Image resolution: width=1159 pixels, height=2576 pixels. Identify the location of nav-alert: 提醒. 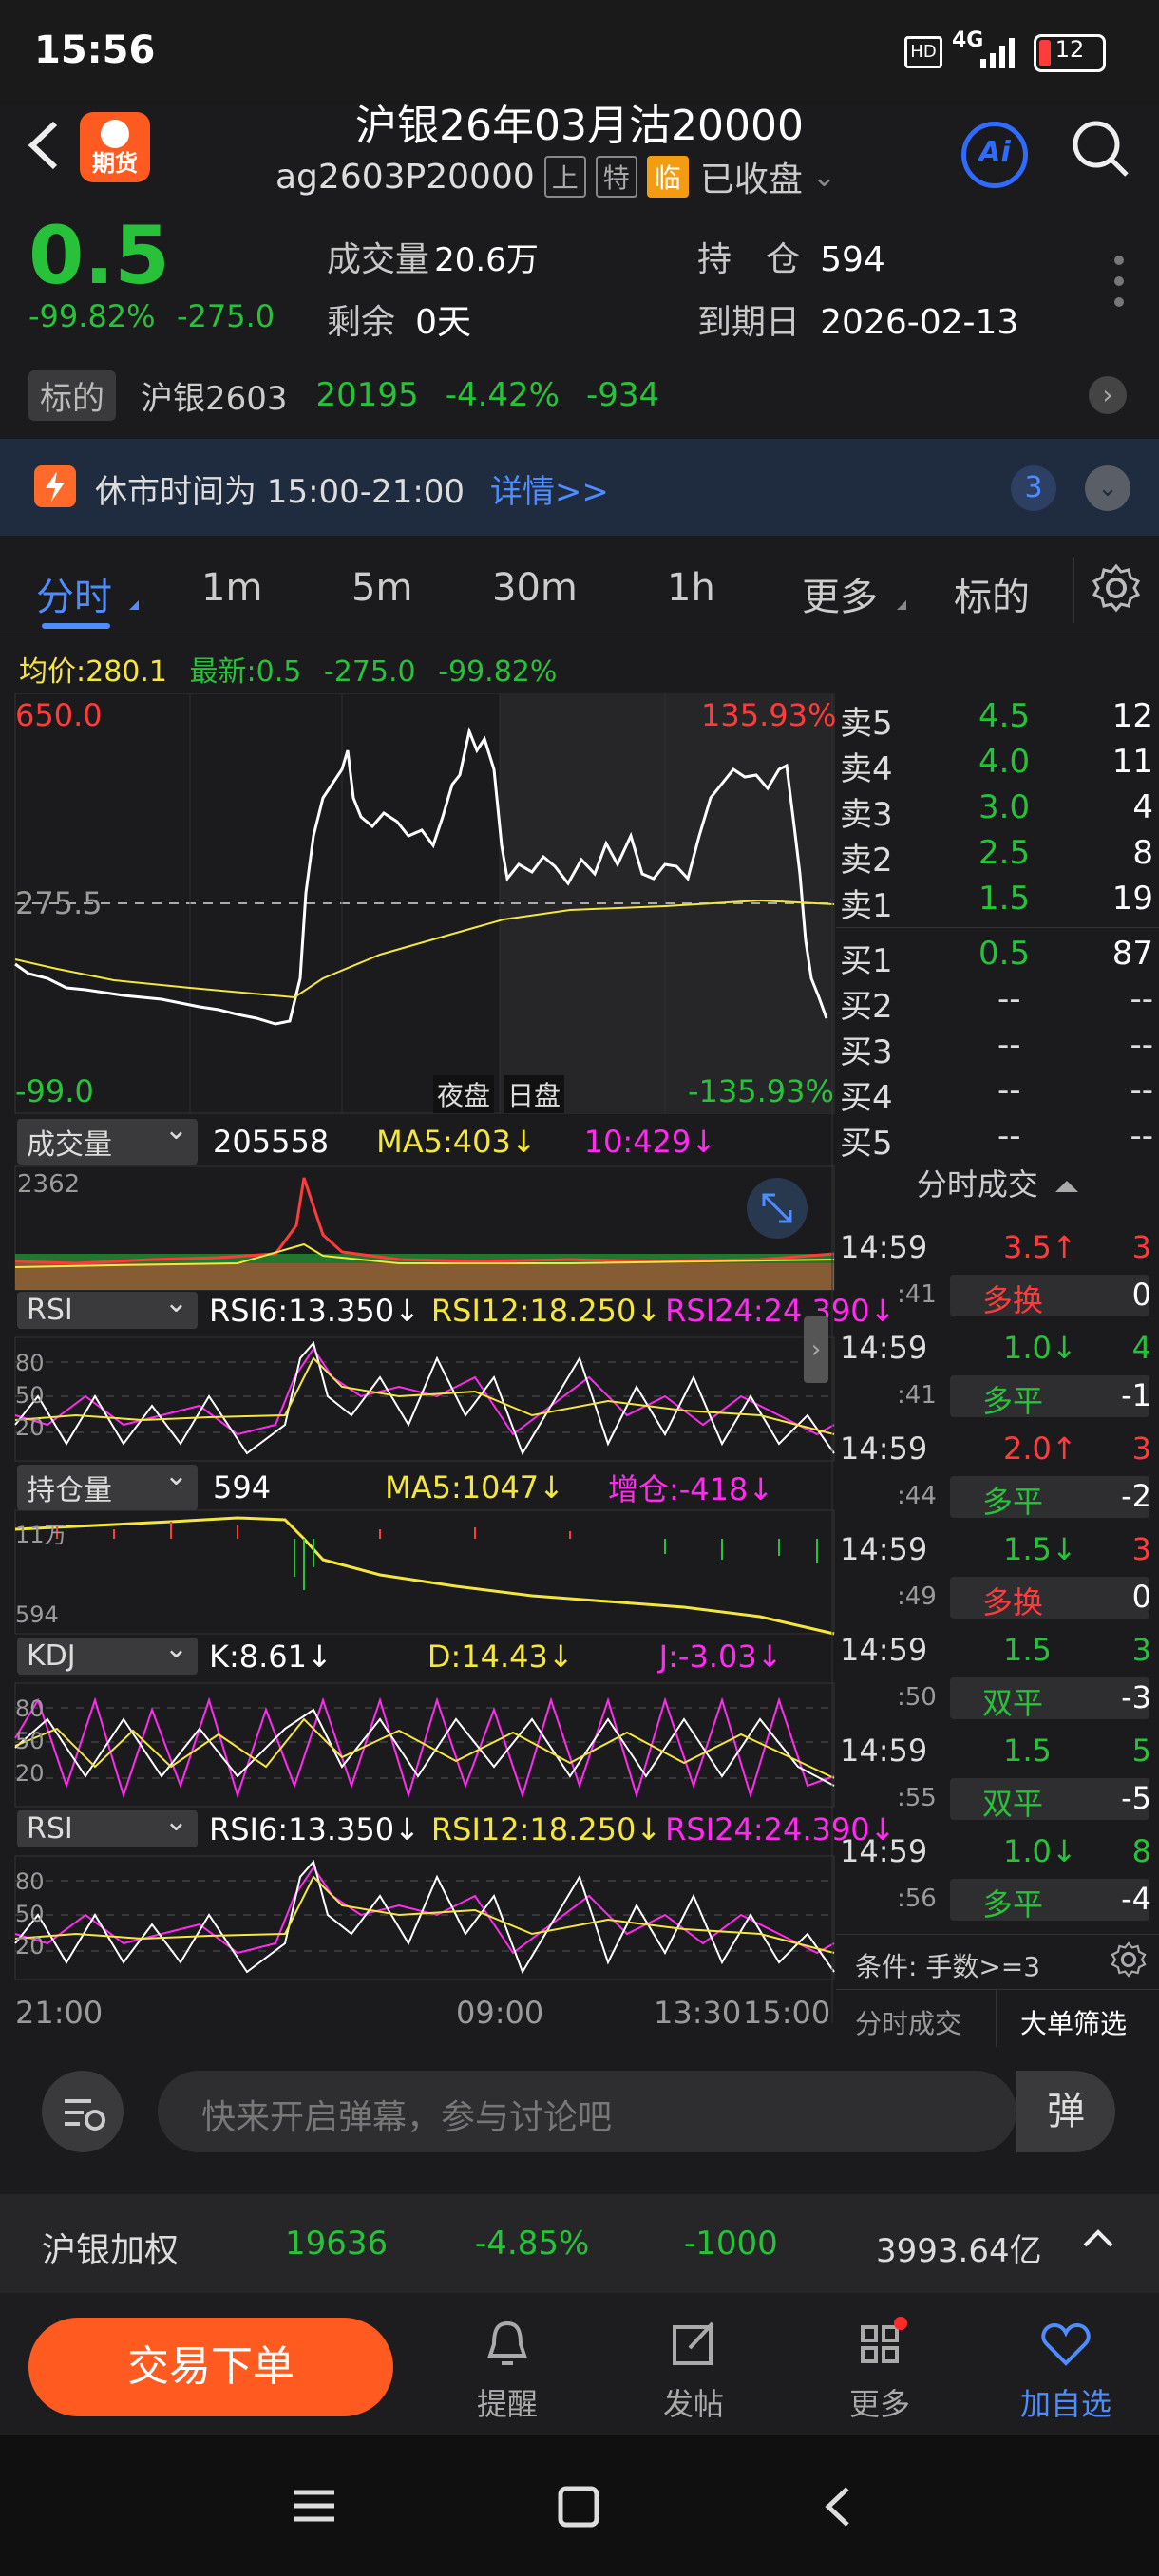
(507, 2370).